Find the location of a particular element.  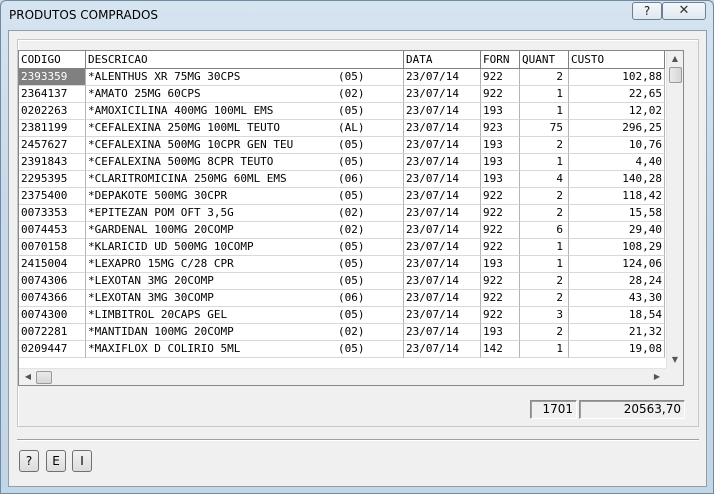

description-name: *KLARICID UD 500MG 10COMP is located at coordinates (171, 246).